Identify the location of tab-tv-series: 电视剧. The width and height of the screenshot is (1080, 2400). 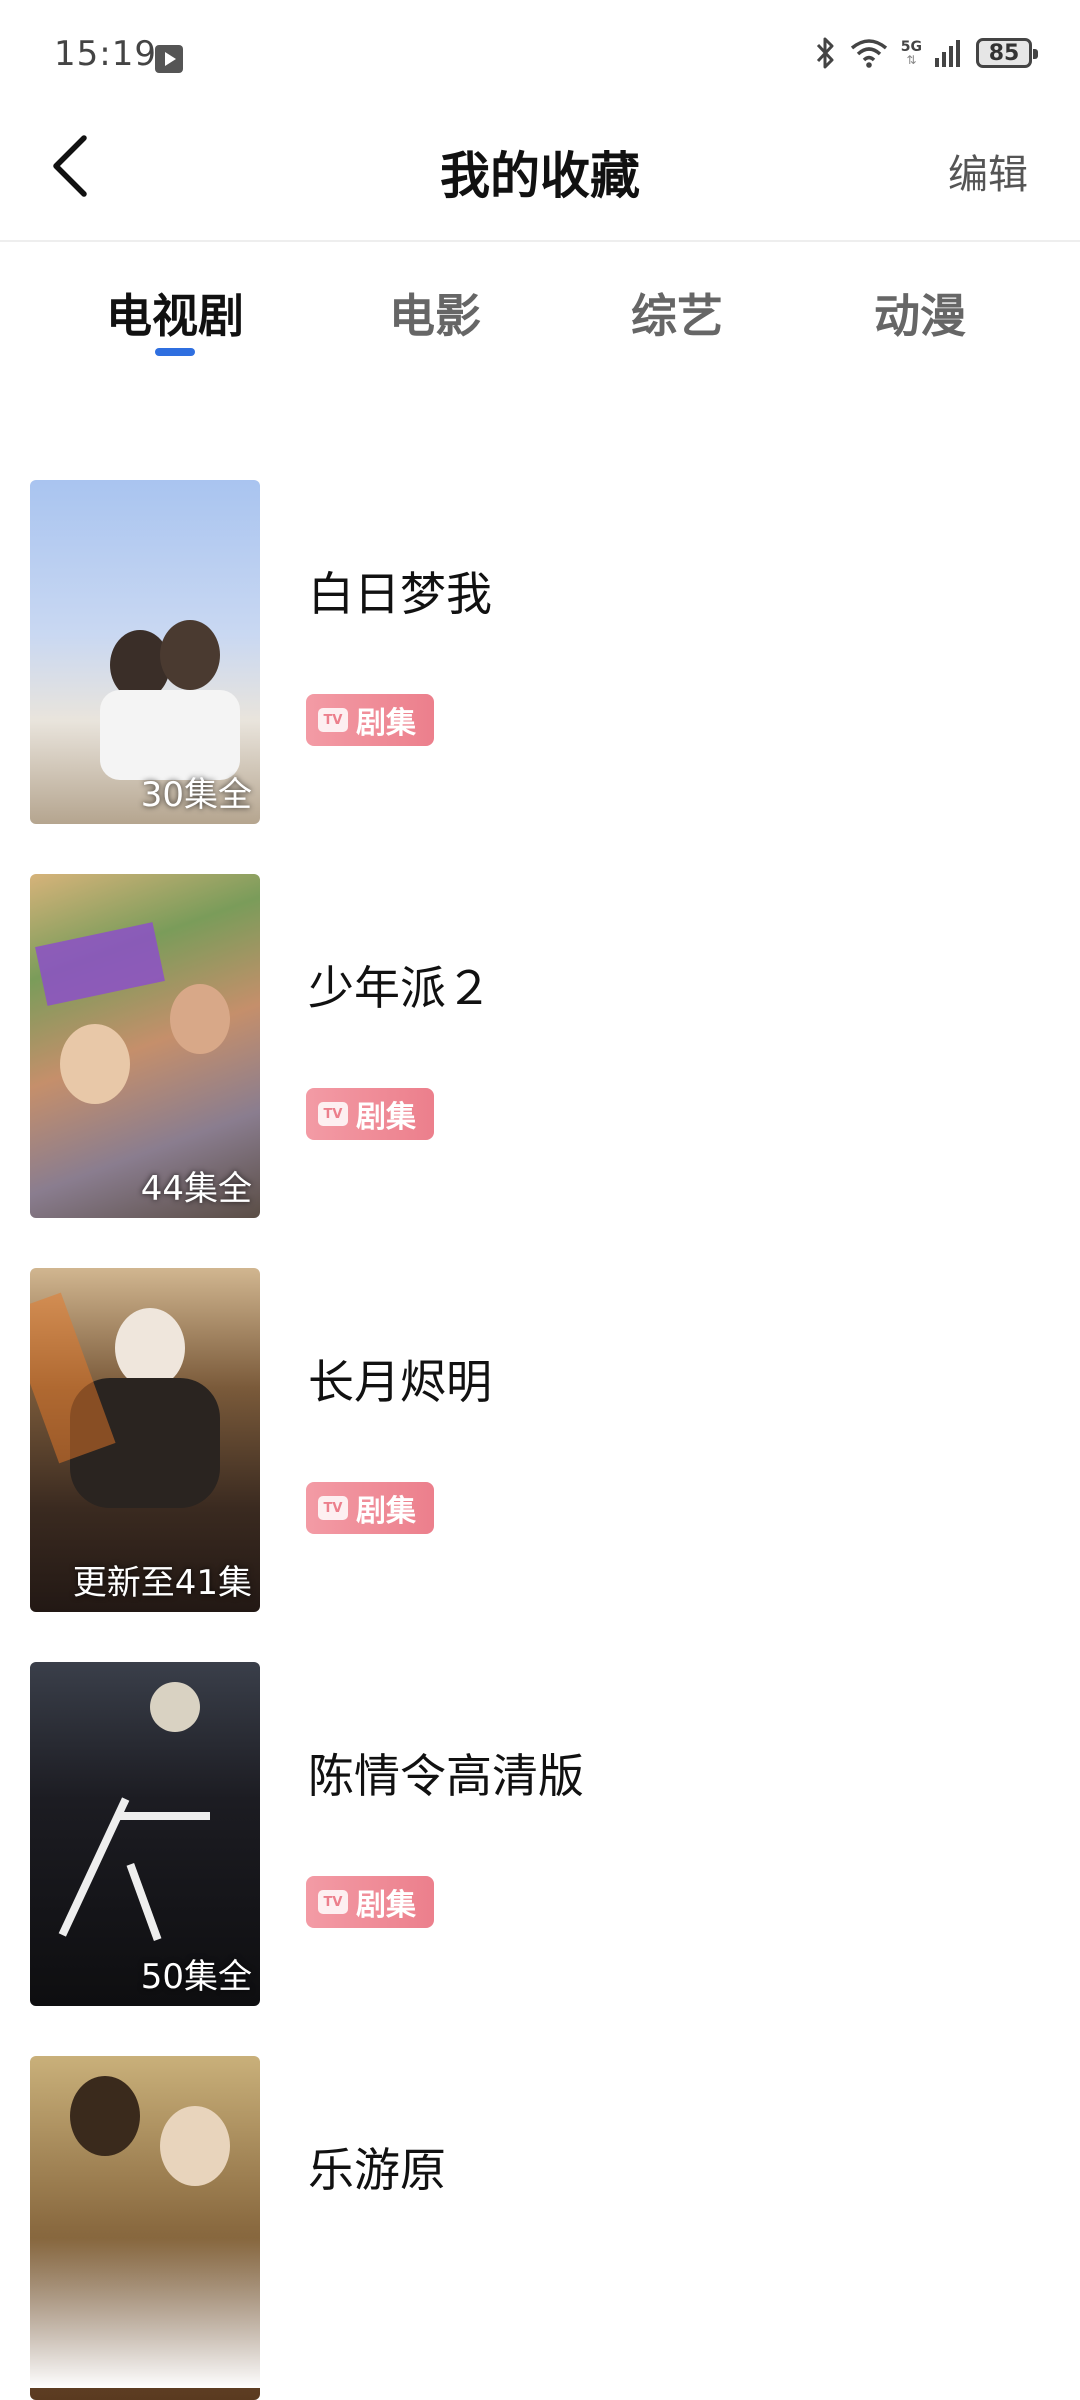
(175, 313).